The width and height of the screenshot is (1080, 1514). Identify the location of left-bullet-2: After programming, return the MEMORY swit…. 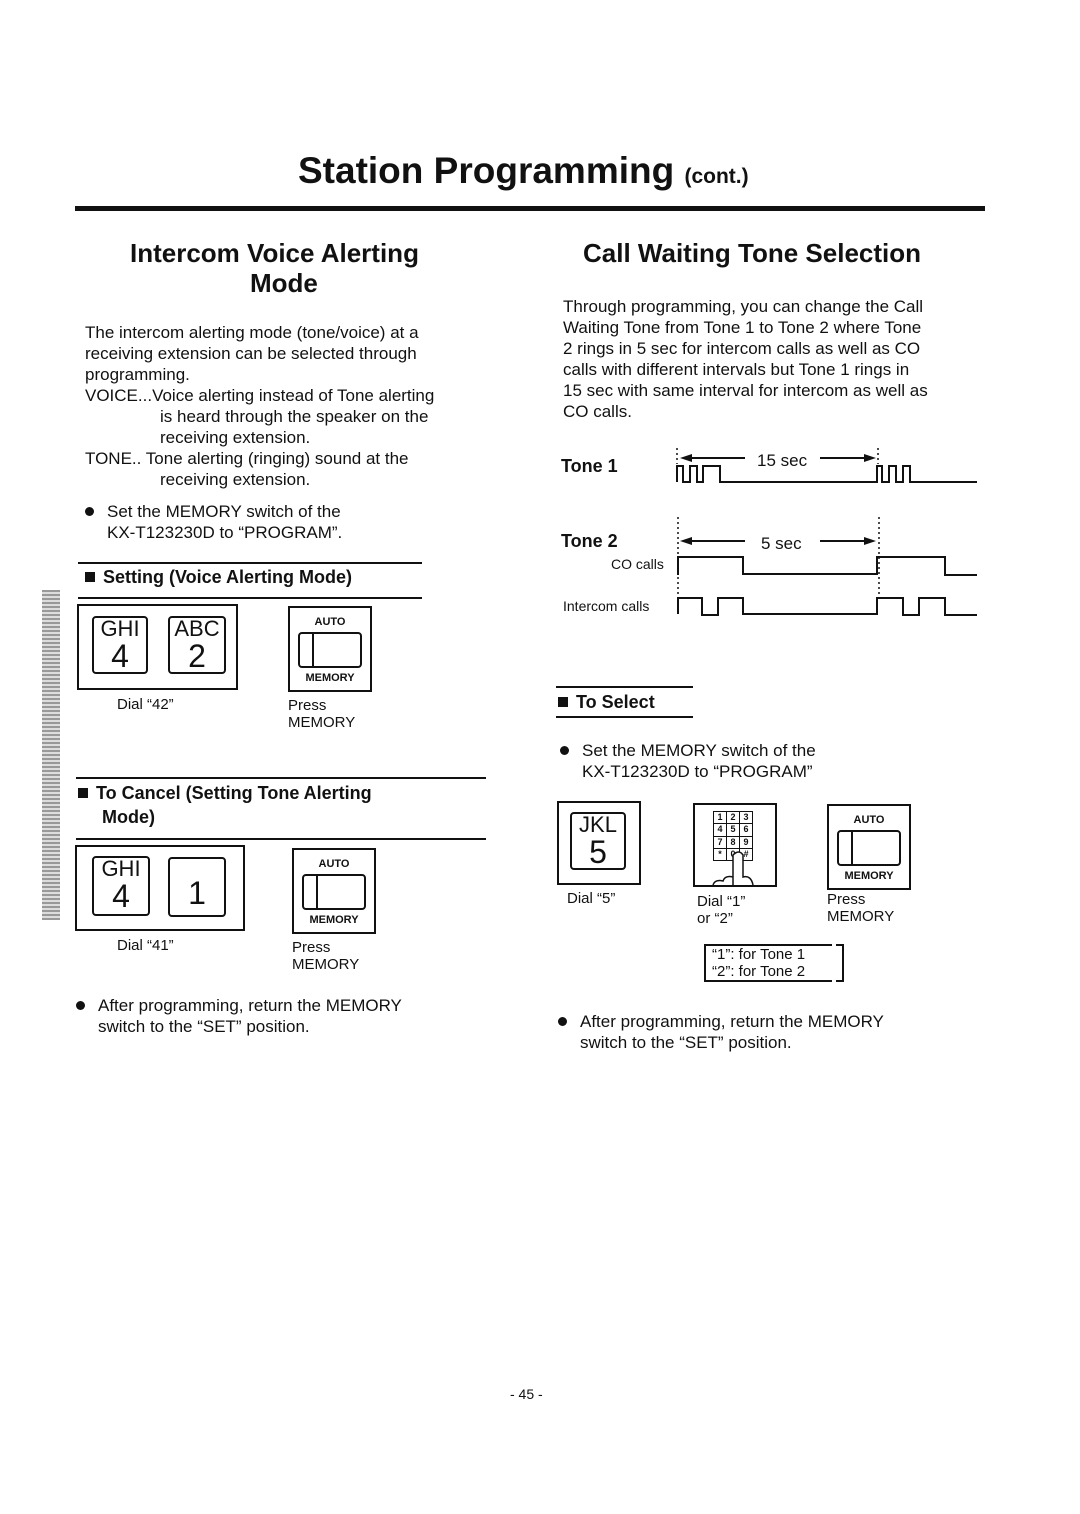
(239, 1016).